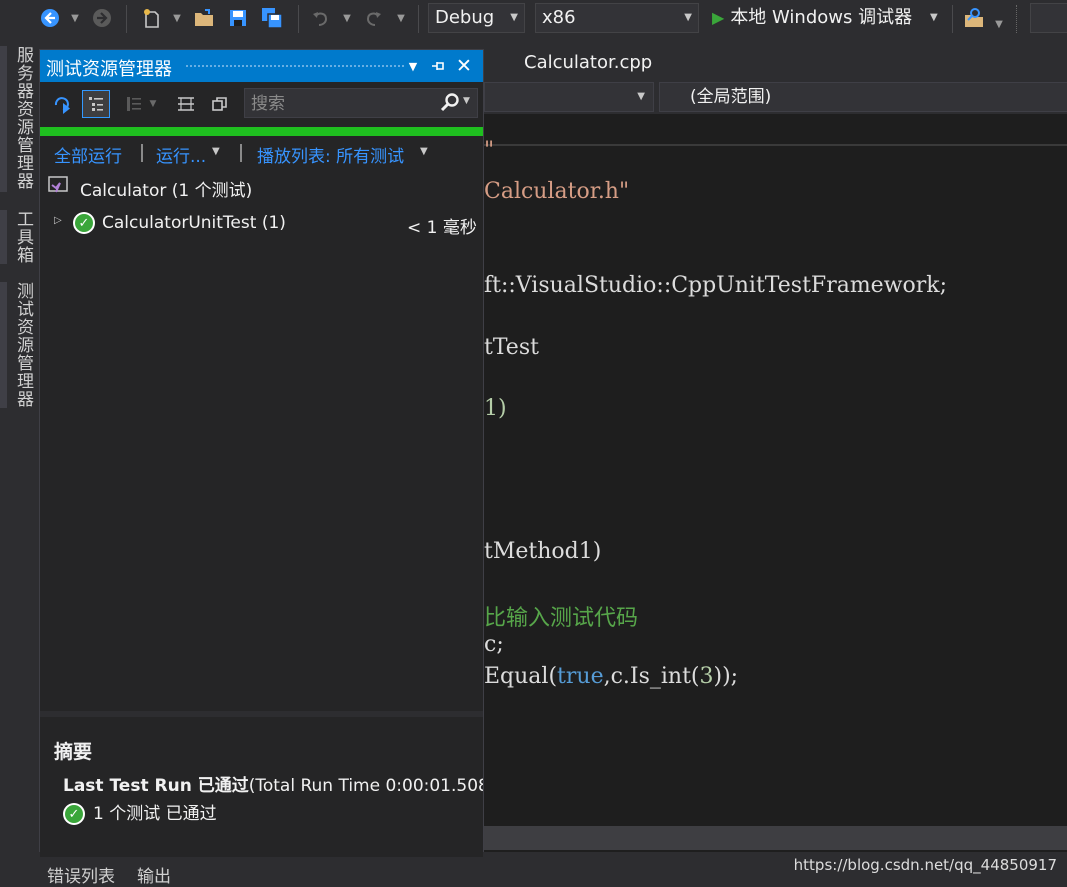 This screenshot has width=1067, height=887. I want to click on passed-summary: ✓ 1 个测试 已通过, so click(140, 812).